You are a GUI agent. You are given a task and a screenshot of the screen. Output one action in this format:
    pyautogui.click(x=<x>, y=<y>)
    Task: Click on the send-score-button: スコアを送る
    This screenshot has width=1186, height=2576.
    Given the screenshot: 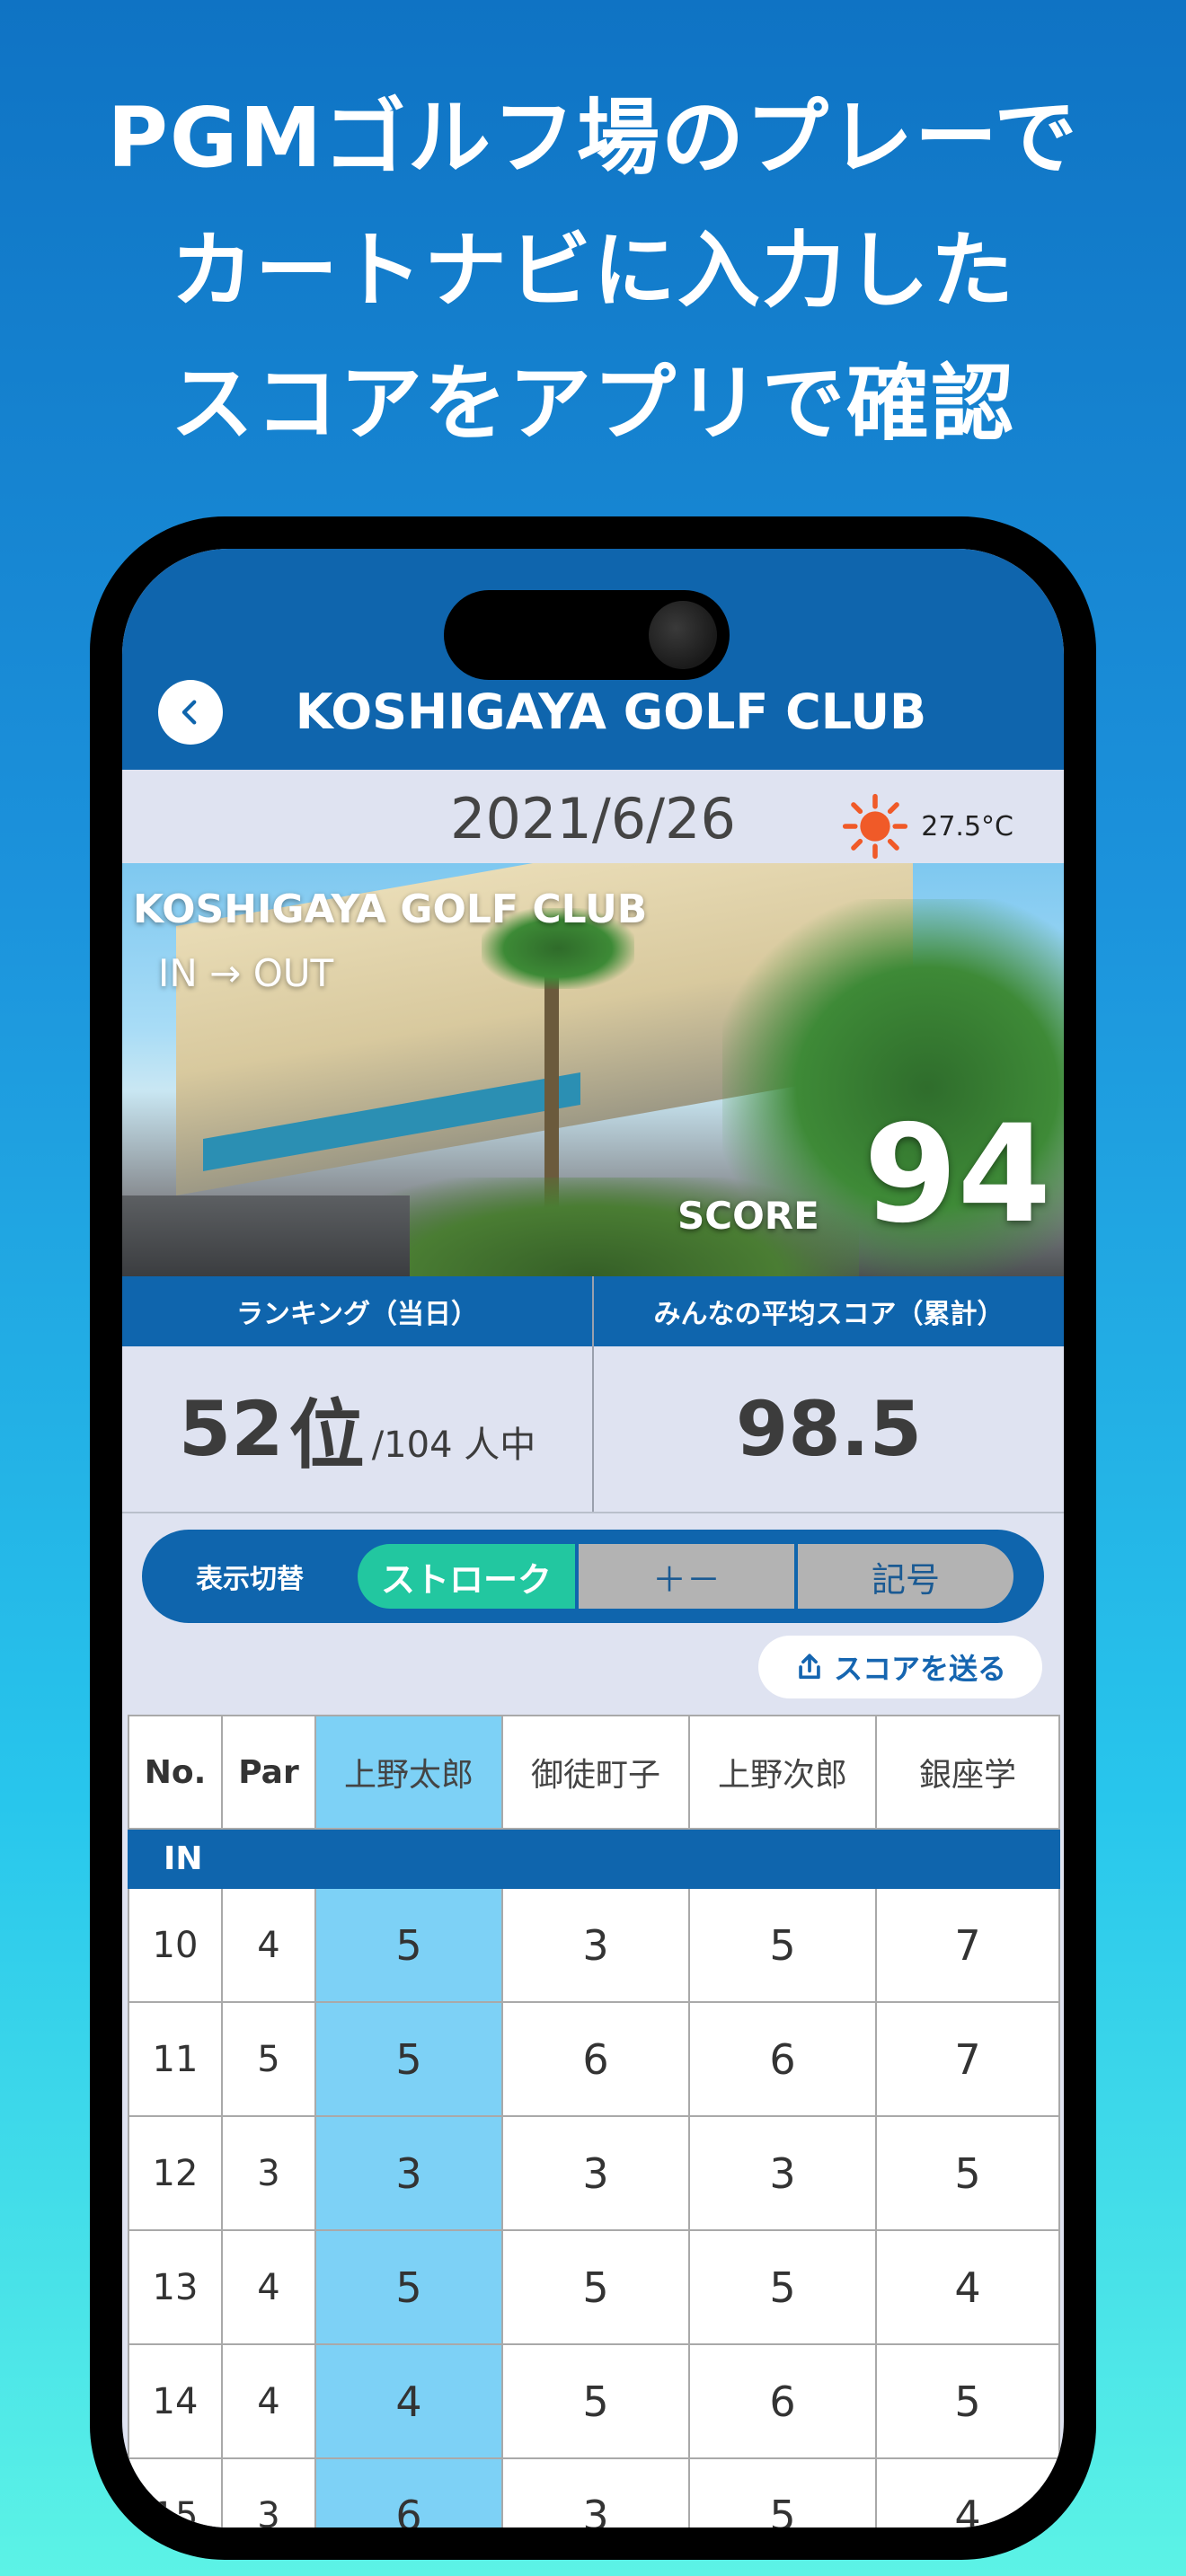 What is the action you would take?
    pyautogui.click(x=900, y=1667)
    